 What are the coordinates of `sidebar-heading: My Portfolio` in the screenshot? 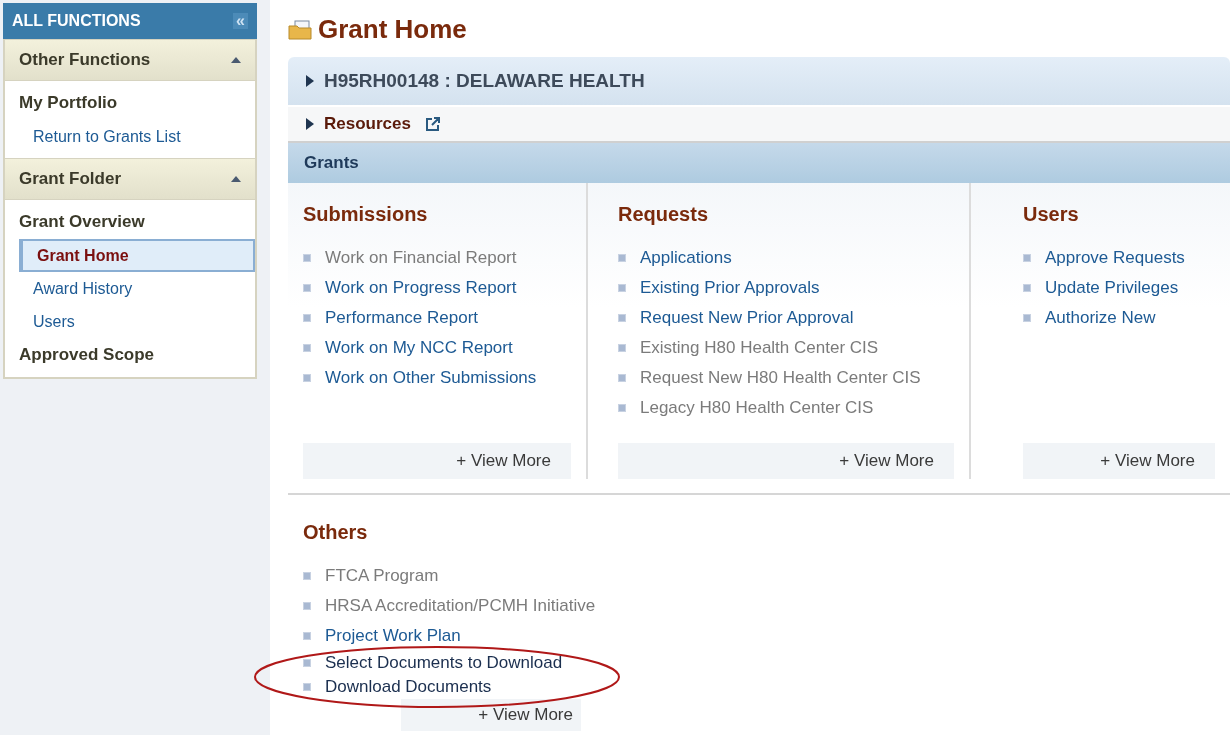 It's located at (130, 103).